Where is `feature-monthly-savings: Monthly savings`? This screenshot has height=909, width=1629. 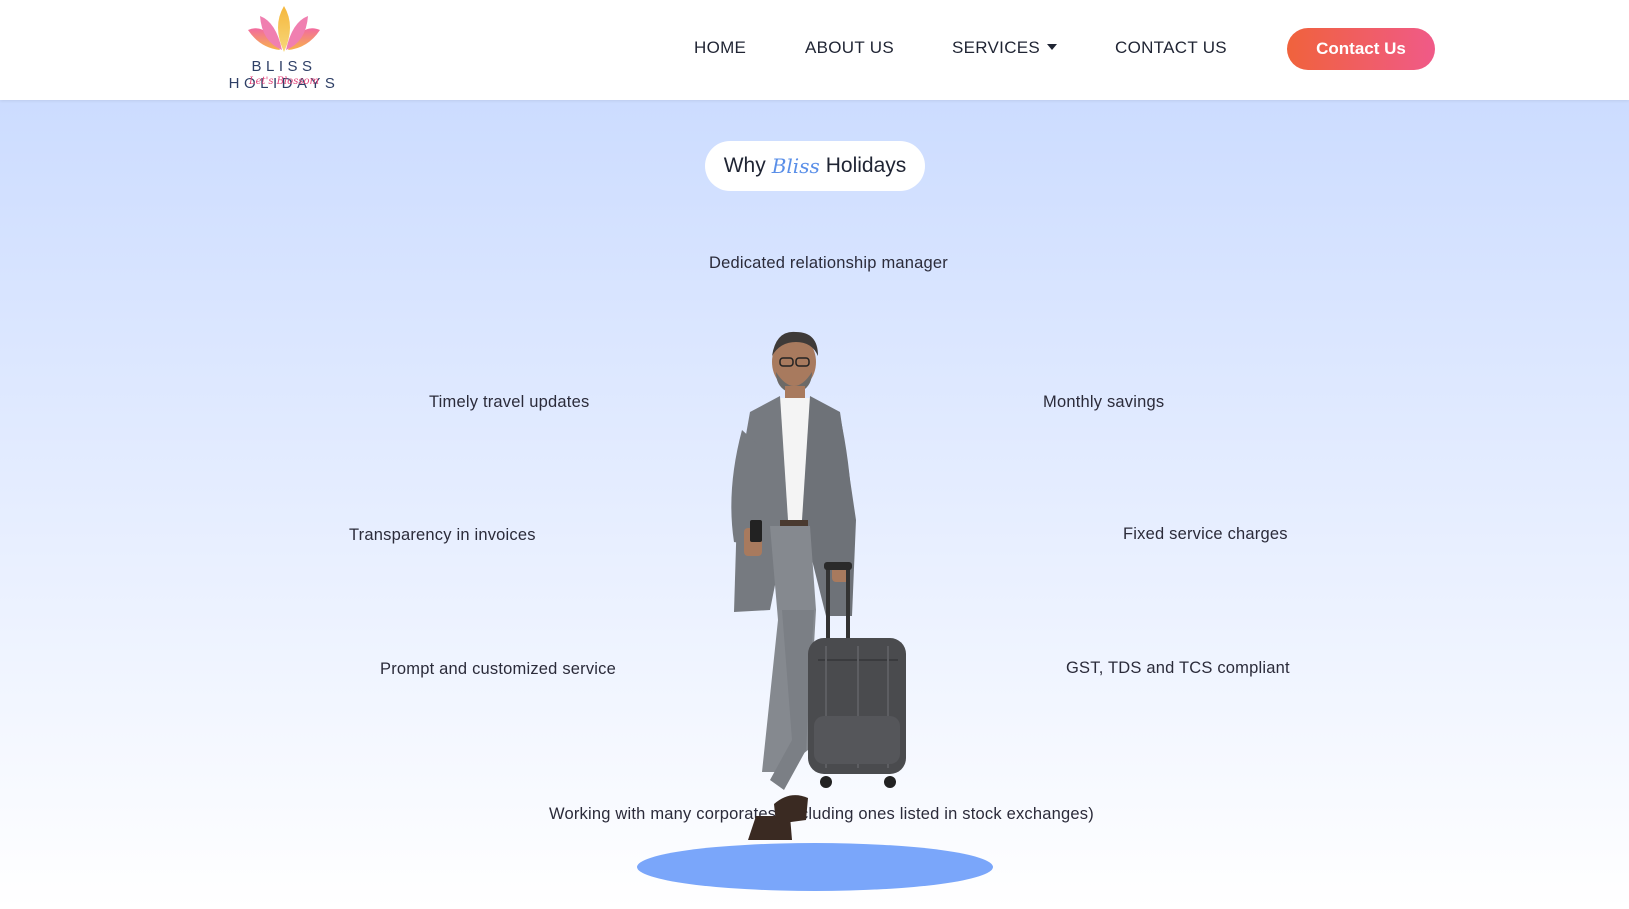 feature-monthly-savings: Monthly savings is located at coordinates (1104, 402).